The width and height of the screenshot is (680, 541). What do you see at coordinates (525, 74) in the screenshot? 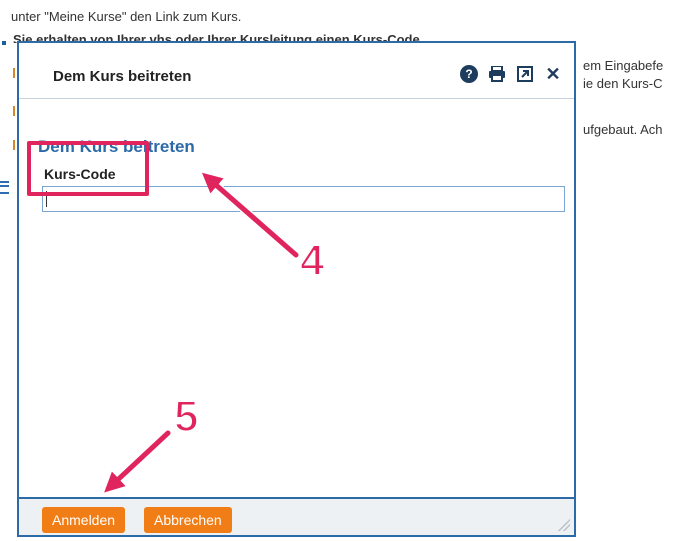
I see `popout-icon` at bounding box center [525, 74].